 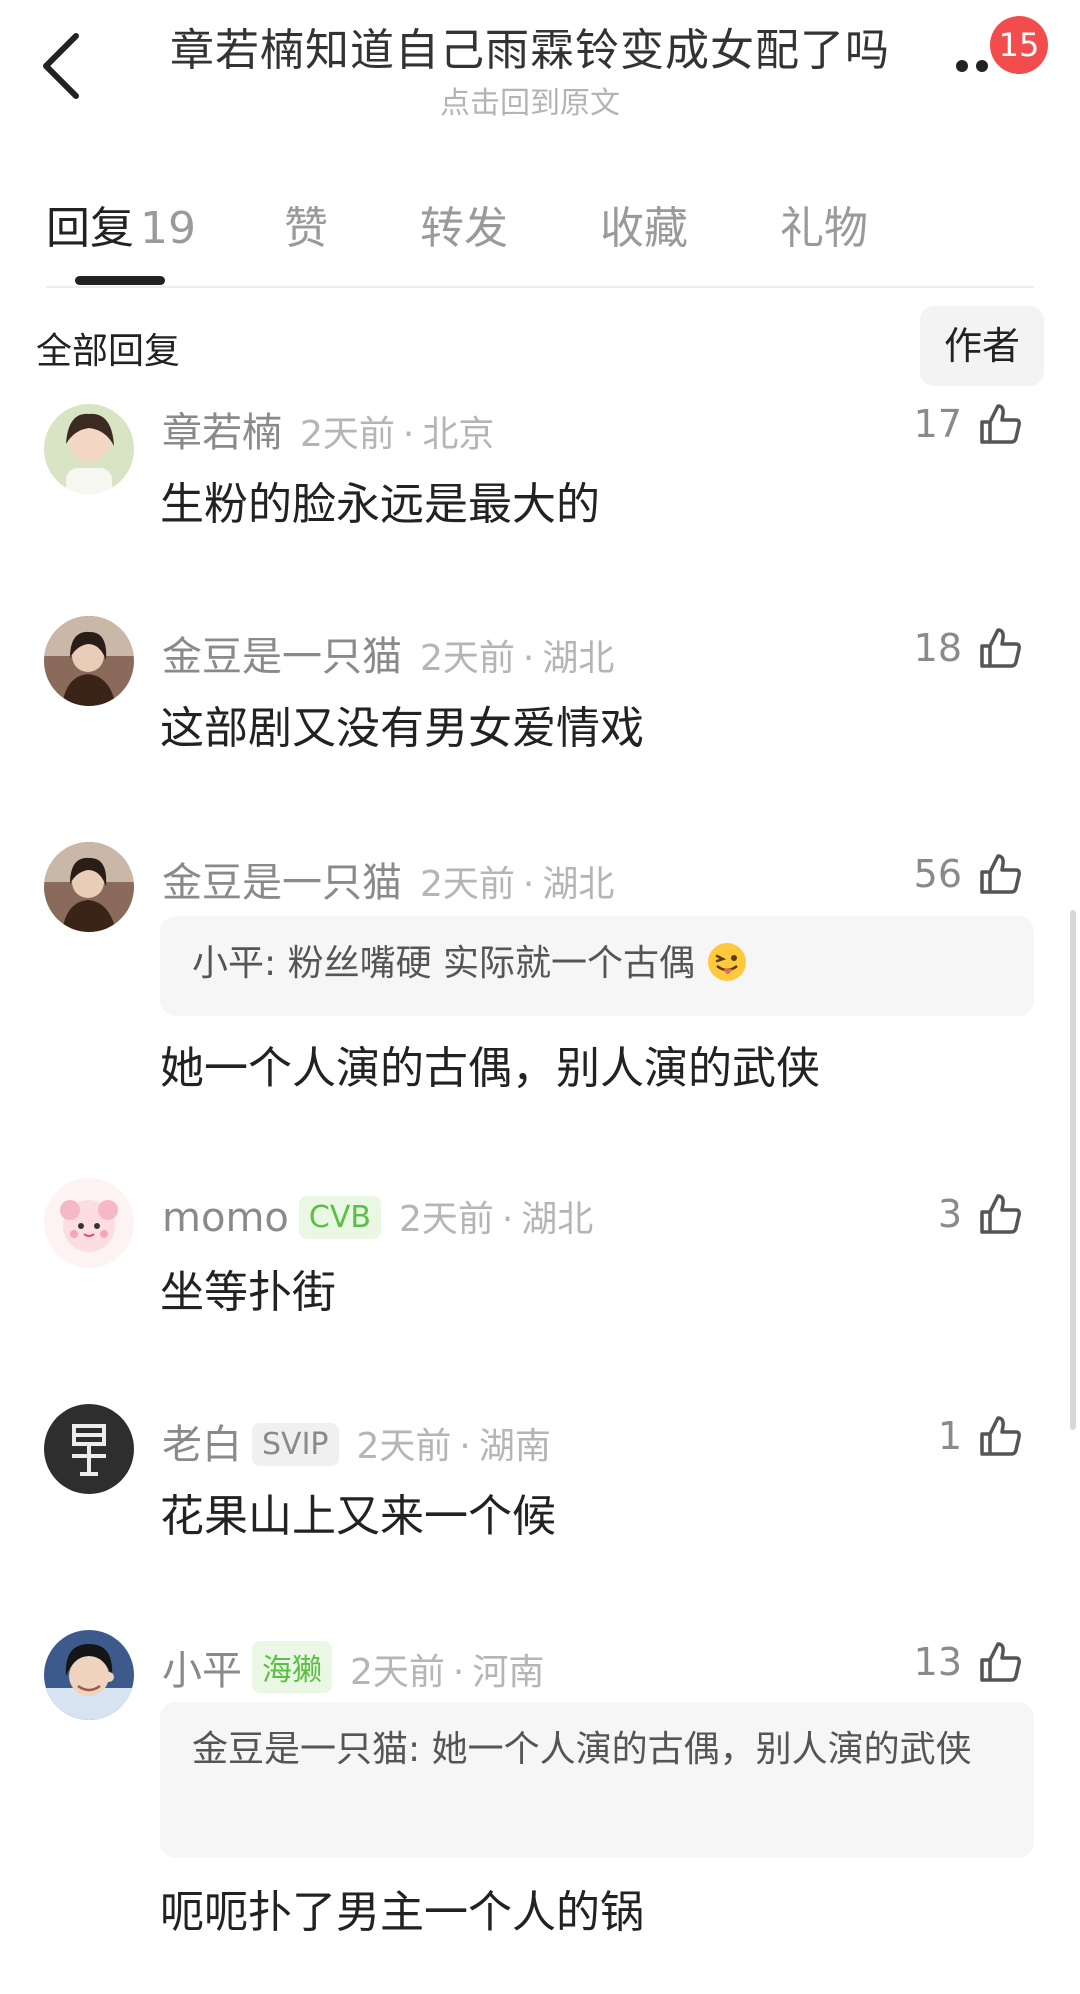 What do you see at coordinates (108, 351) in the screenshot?
I see `all-replies-label: 全部回复` at bounding box center [108, 351].